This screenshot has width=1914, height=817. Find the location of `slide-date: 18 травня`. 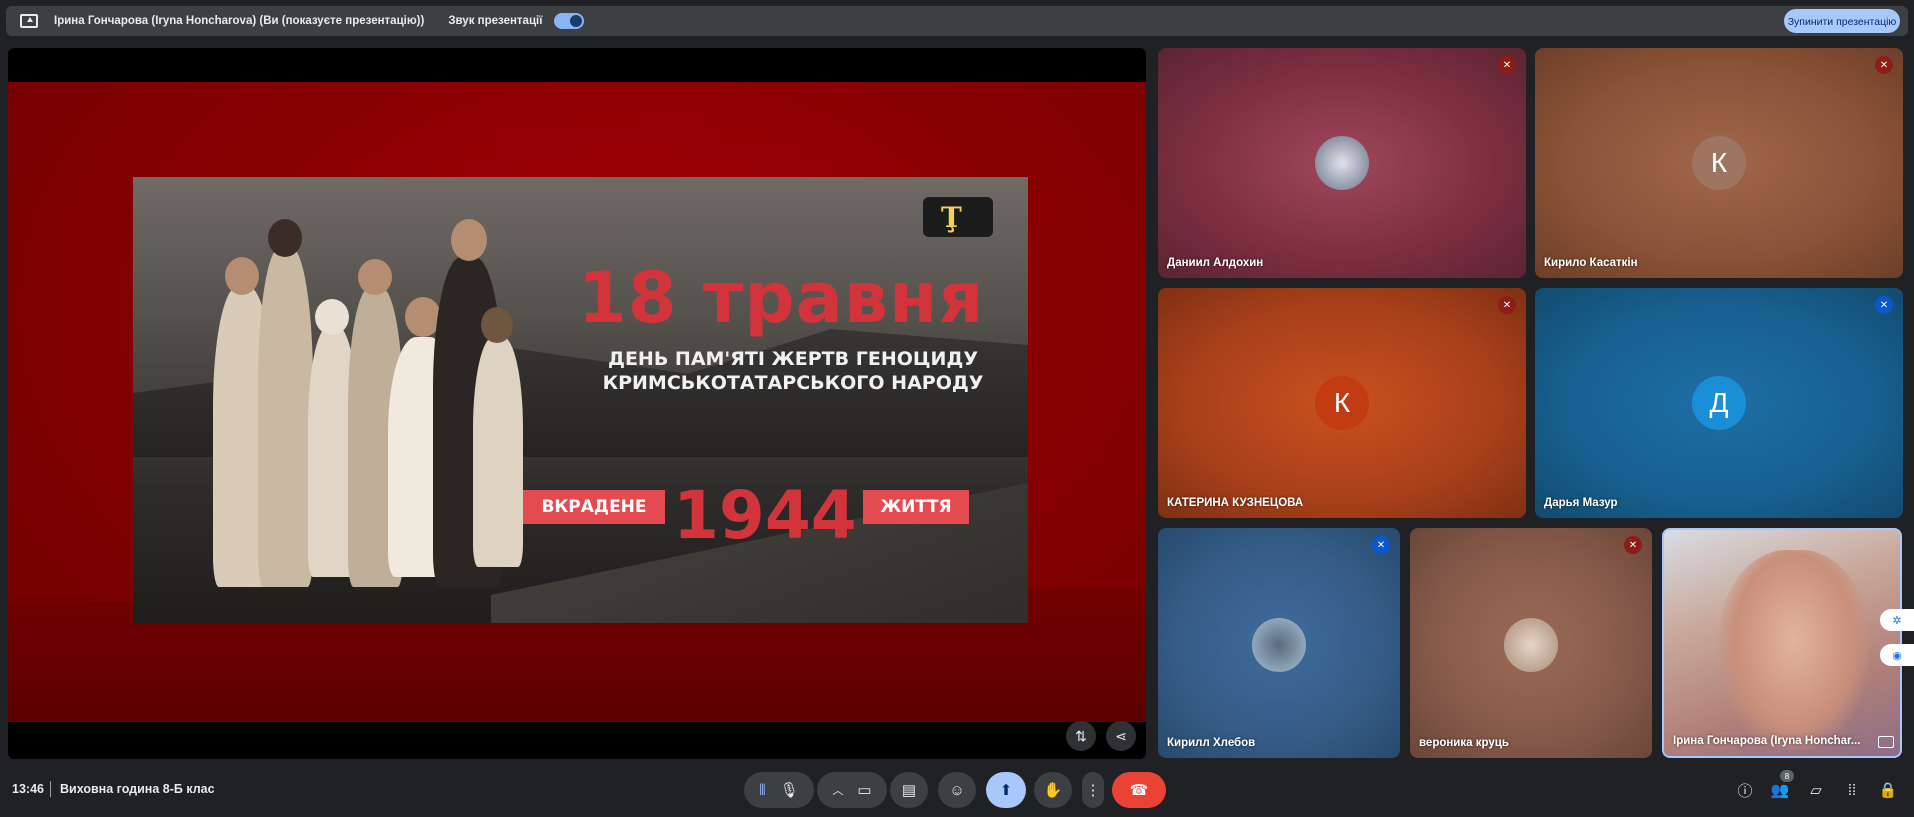

slide-date: 18 травня is located at coordinates (781, 298).